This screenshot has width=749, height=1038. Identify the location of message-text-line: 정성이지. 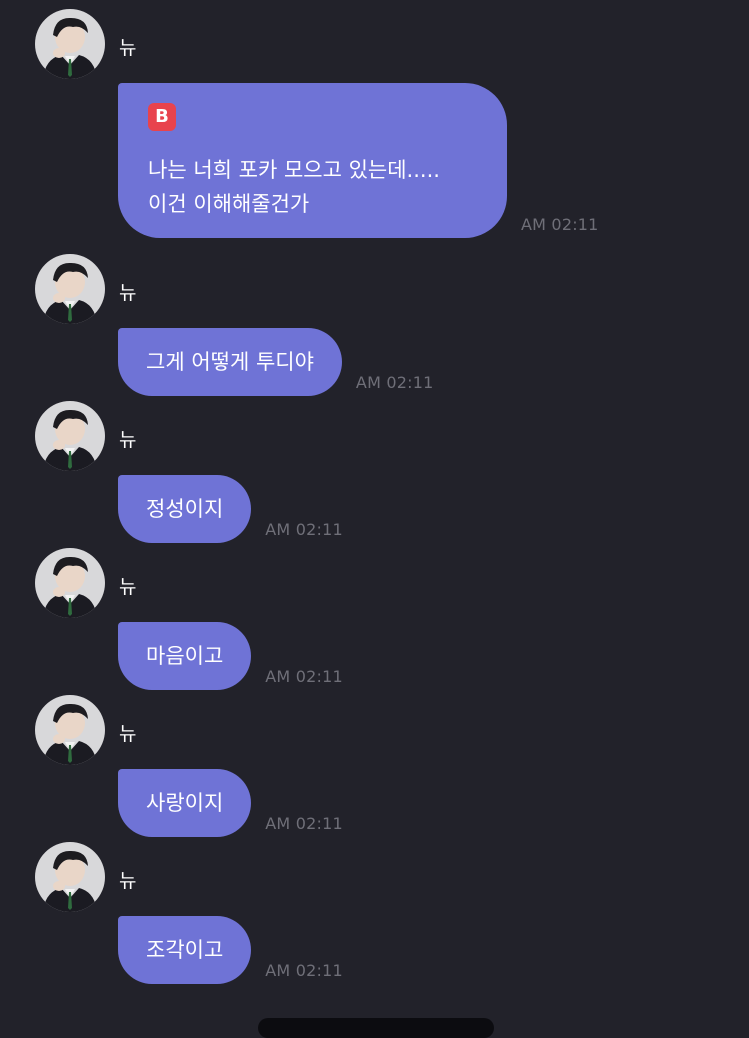
(185, 509).